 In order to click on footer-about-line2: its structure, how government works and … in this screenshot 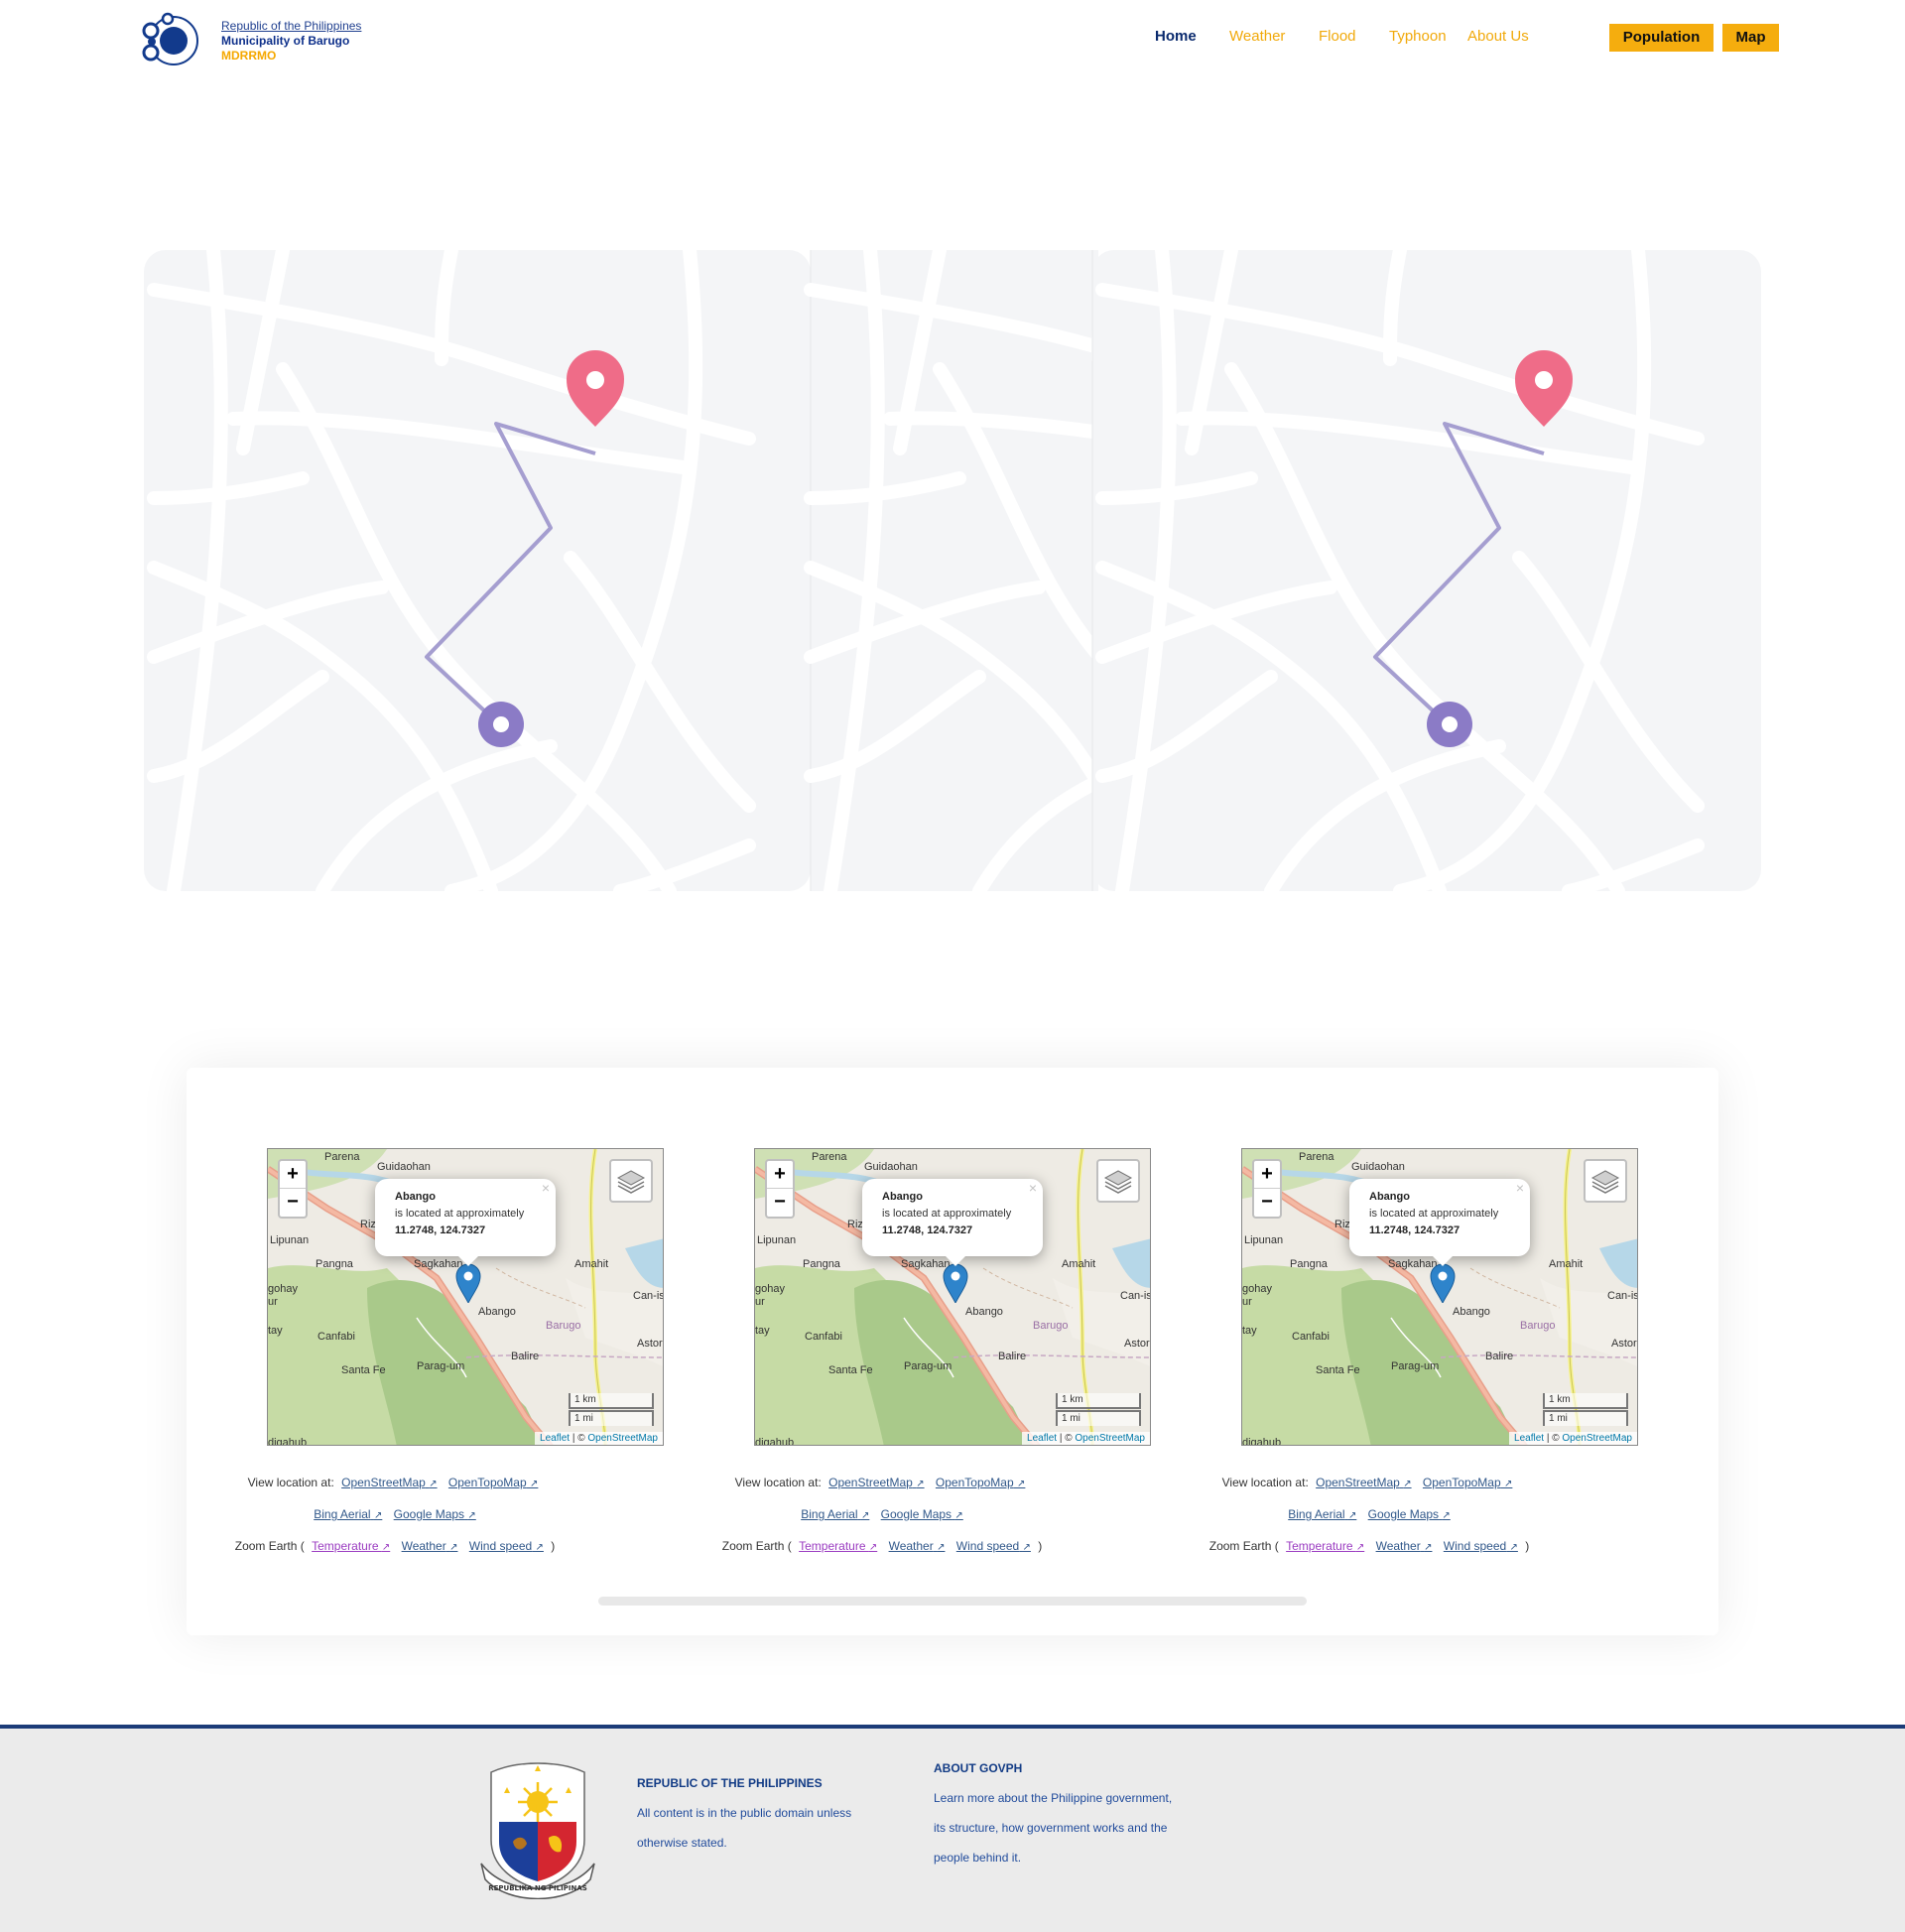, I will do `click(1053, 1828)`.